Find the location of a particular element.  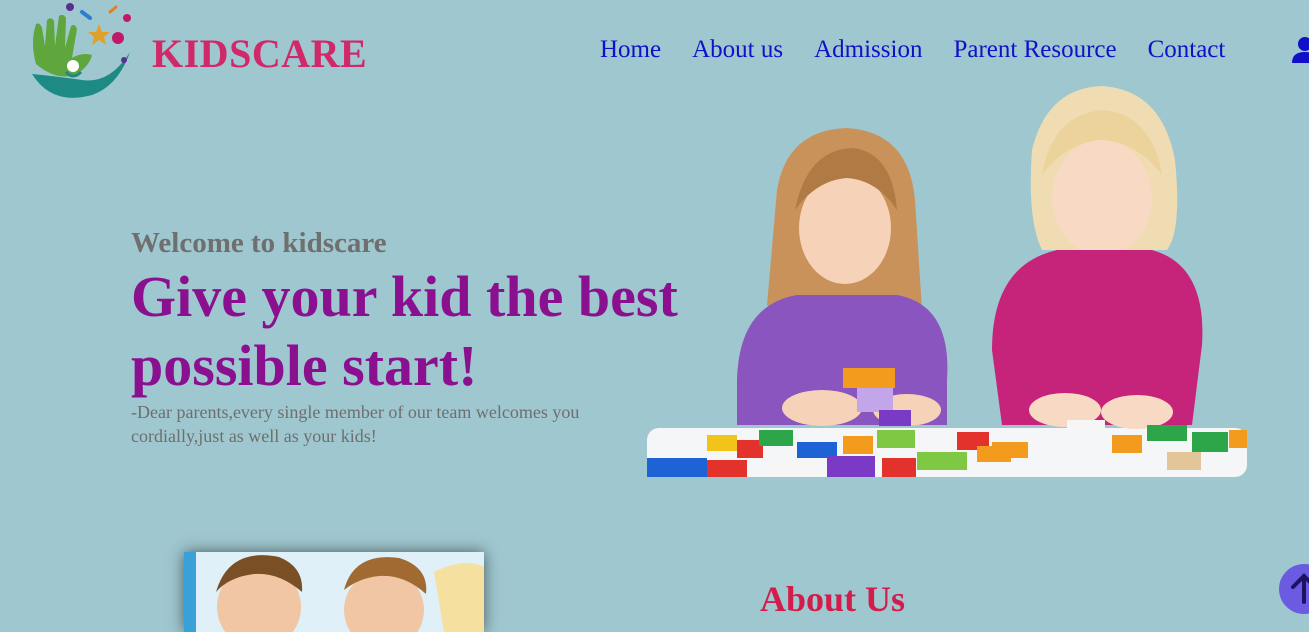

about-heading: About Us is located at coordinates (833, 599).